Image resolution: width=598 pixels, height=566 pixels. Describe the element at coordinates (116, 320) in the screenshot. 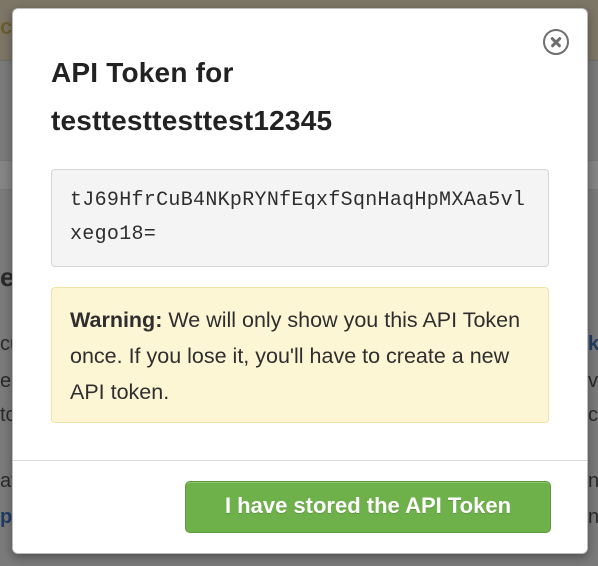

I see `warning-label: Warning:` at that location.